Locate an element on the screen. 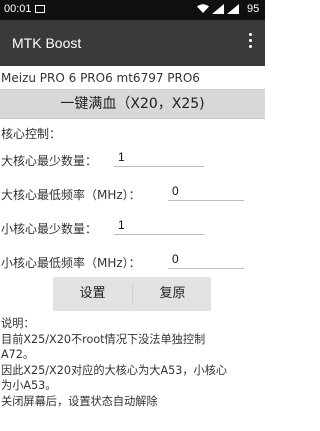  app-title: MTK Boost is located at coordinates (47, 43).